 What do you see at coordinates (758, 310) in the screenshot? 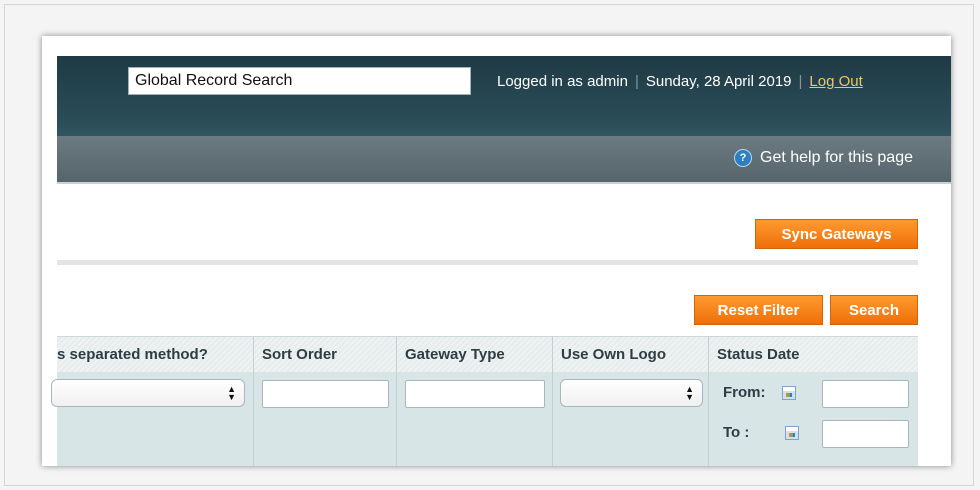
I see `reset-filter-button: Reset Filter` at bounding box center [758, 310].